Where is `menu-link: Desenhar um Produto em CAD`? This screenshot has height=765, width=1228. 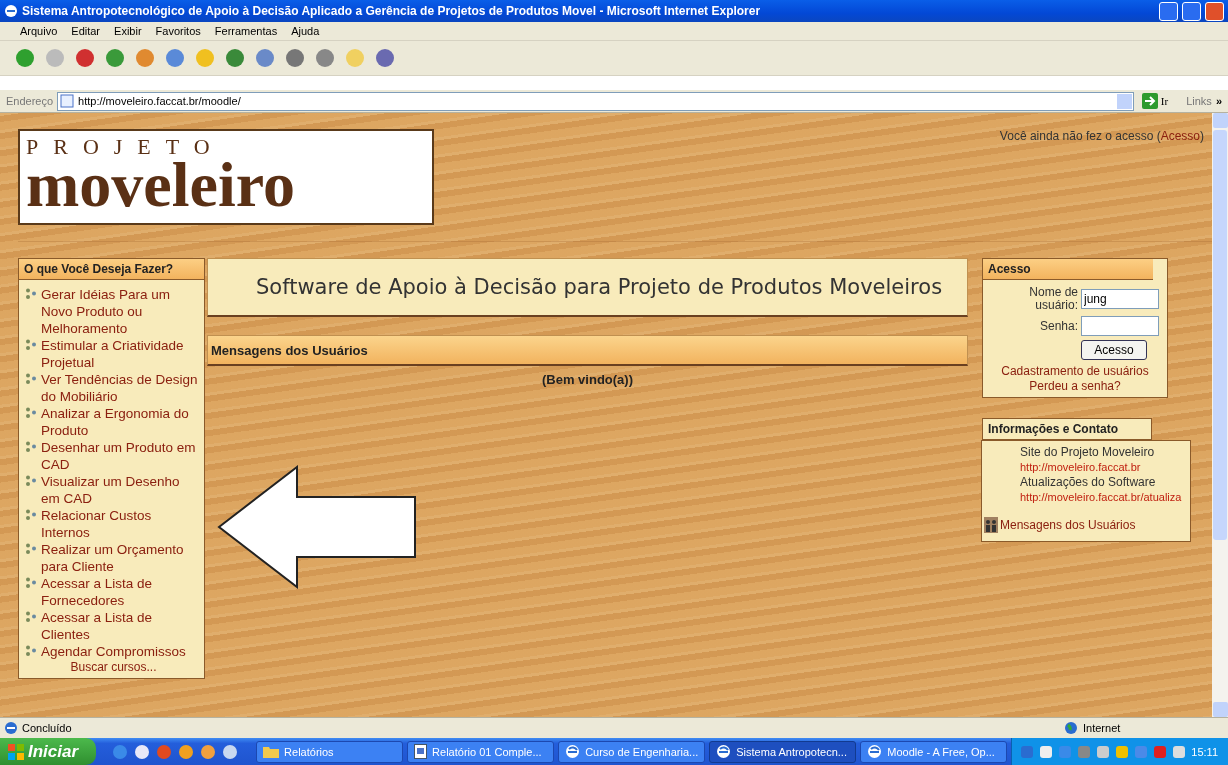
menu-link: Desenhar um Produto em CAD is located at coordinates (113, 456).